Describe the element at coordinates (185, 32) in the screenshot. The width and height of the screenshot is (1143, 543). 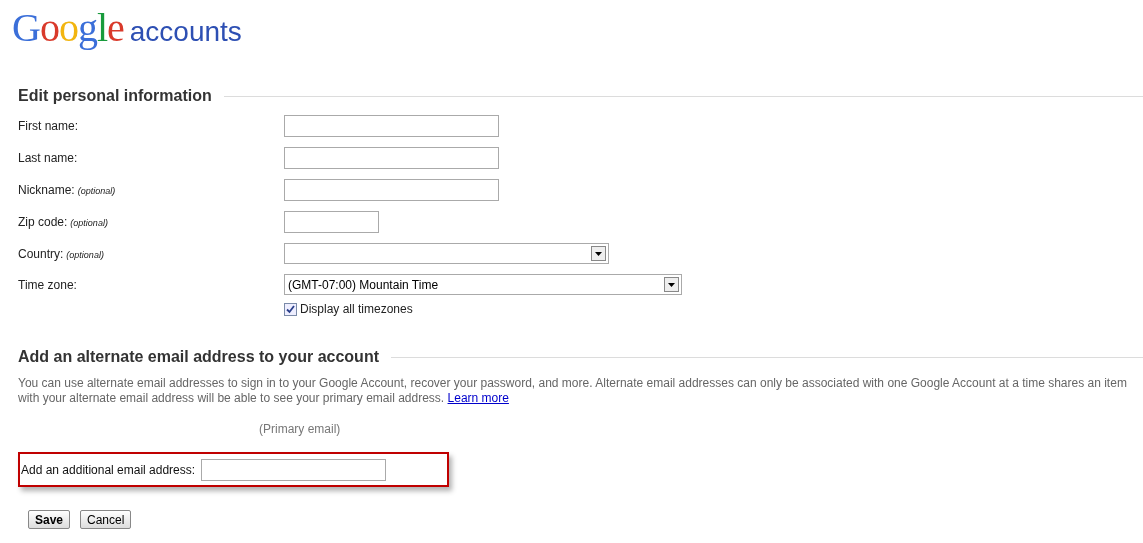
I see `product-name: accounts` at that location.